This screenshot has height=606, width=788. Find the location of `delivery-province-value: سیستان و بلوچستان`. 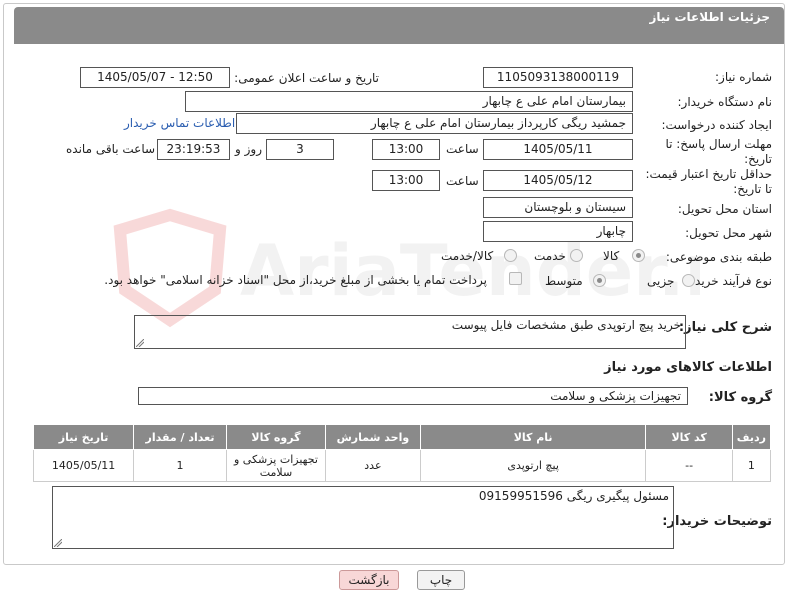

delivery-province-value: سیستان و بلوچستان is located at coordinates (558, 207).